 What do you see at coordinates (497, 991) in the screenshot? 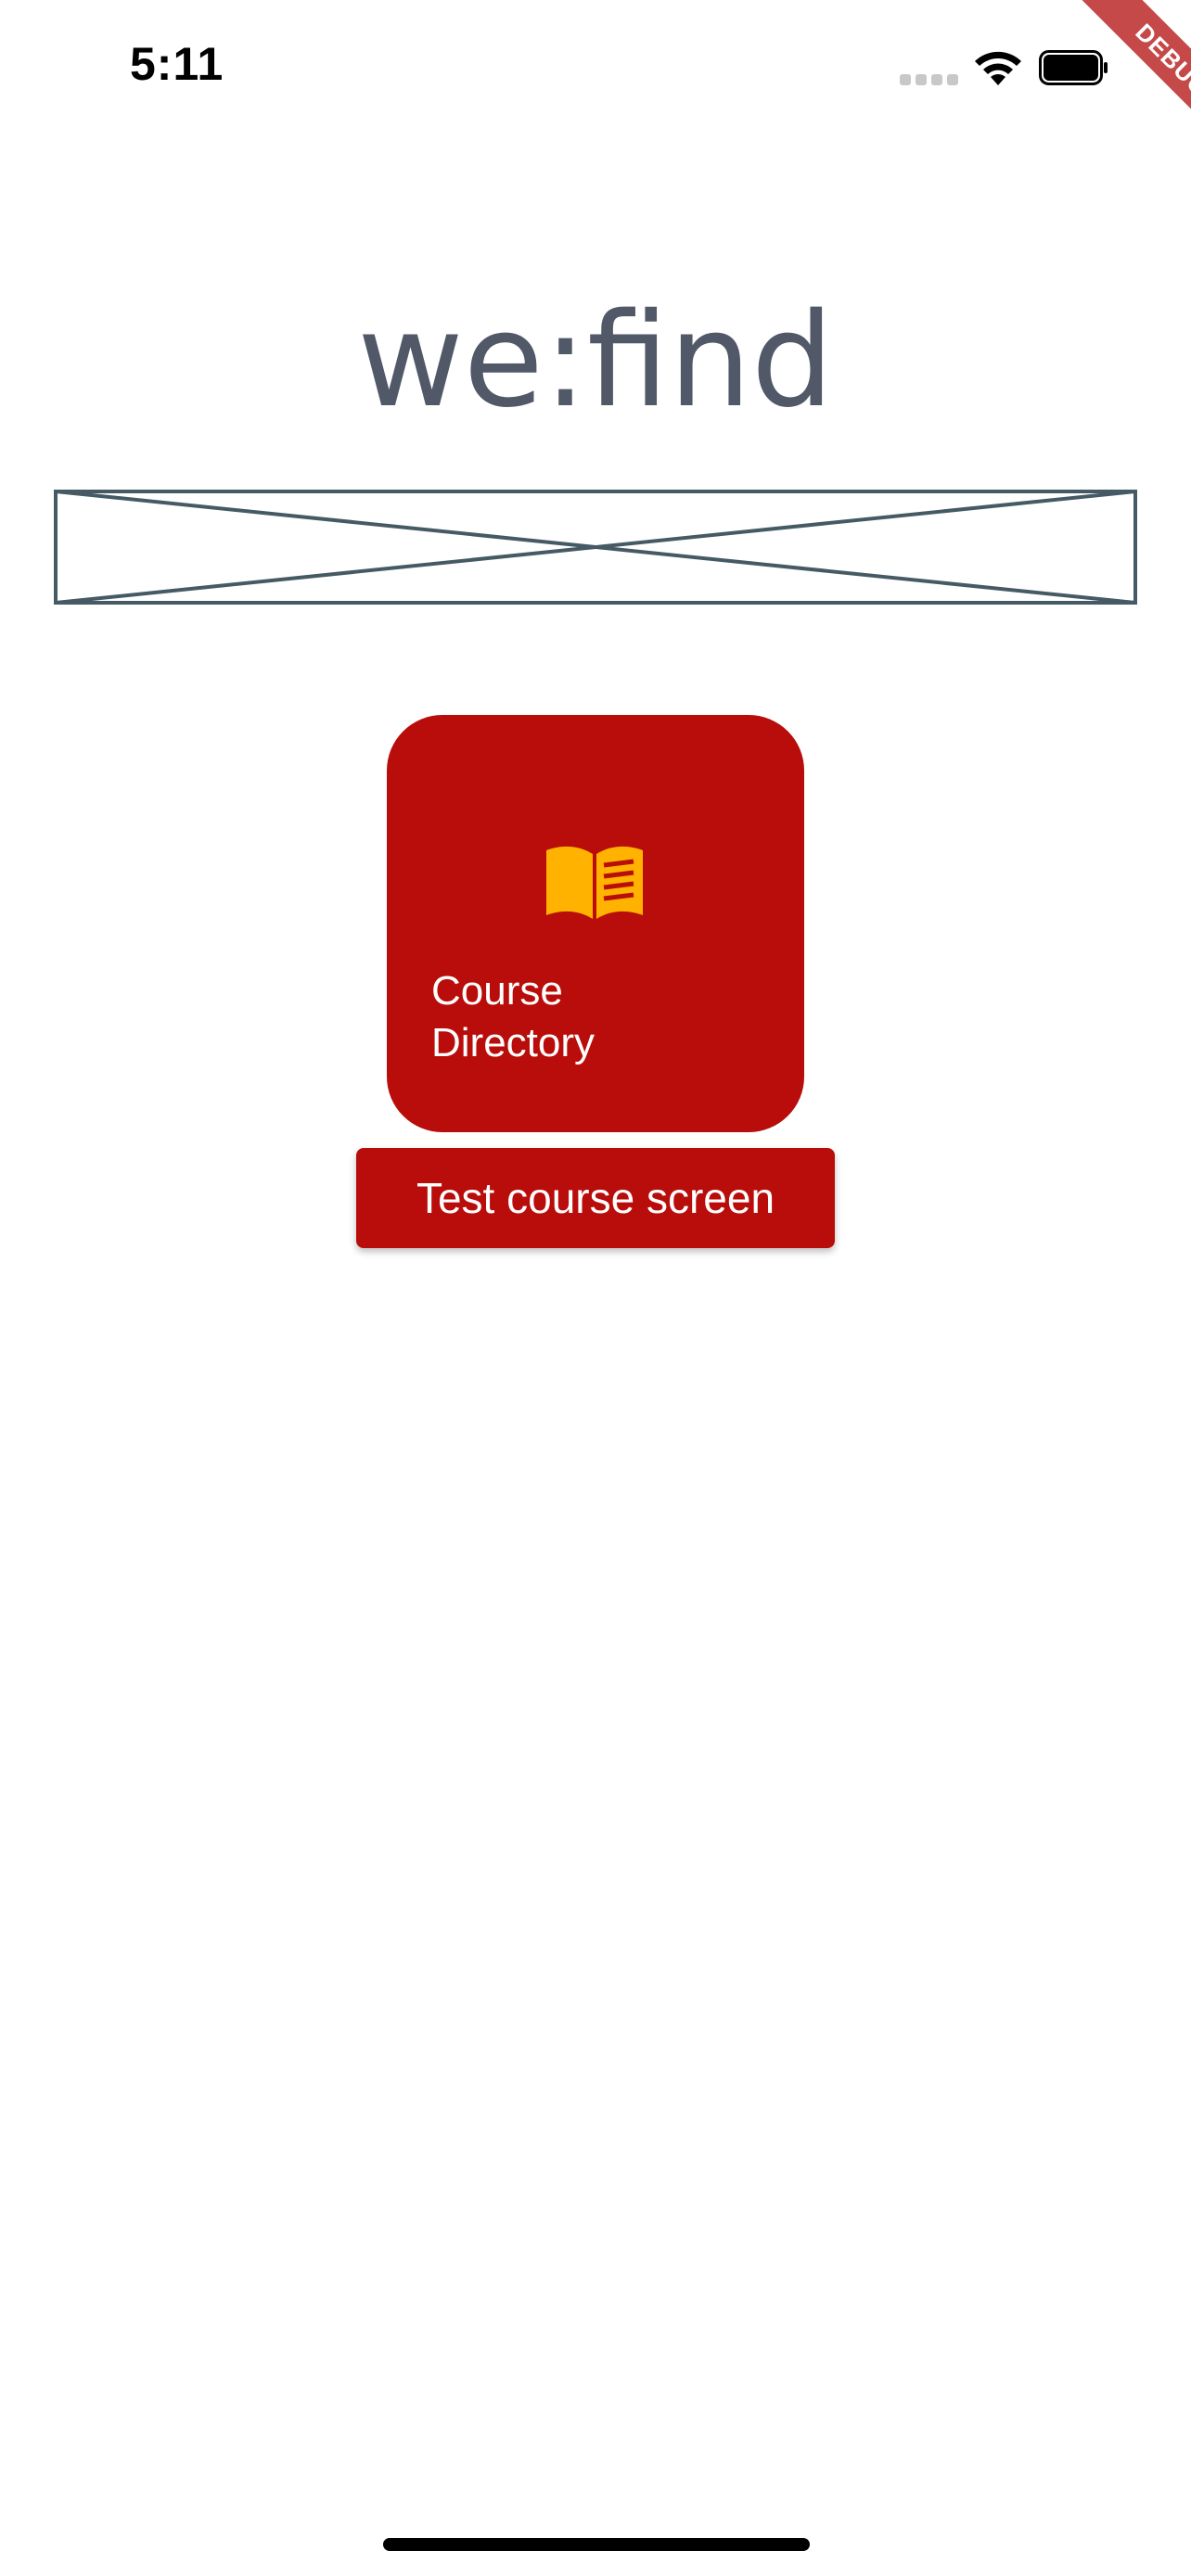
I see `course-directory-label-line1: Course` at bounding box center [497, 991].